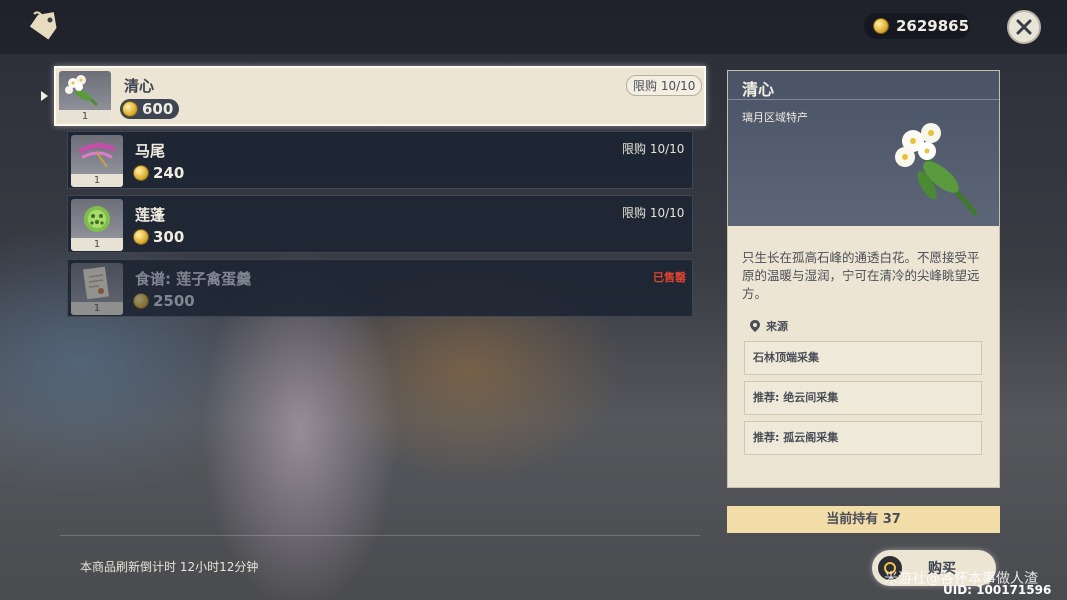  What do you see at coordinates (150, 215) in the screenshot?
I see `item-name: 莲蓬` at bounding box center [150, 215].